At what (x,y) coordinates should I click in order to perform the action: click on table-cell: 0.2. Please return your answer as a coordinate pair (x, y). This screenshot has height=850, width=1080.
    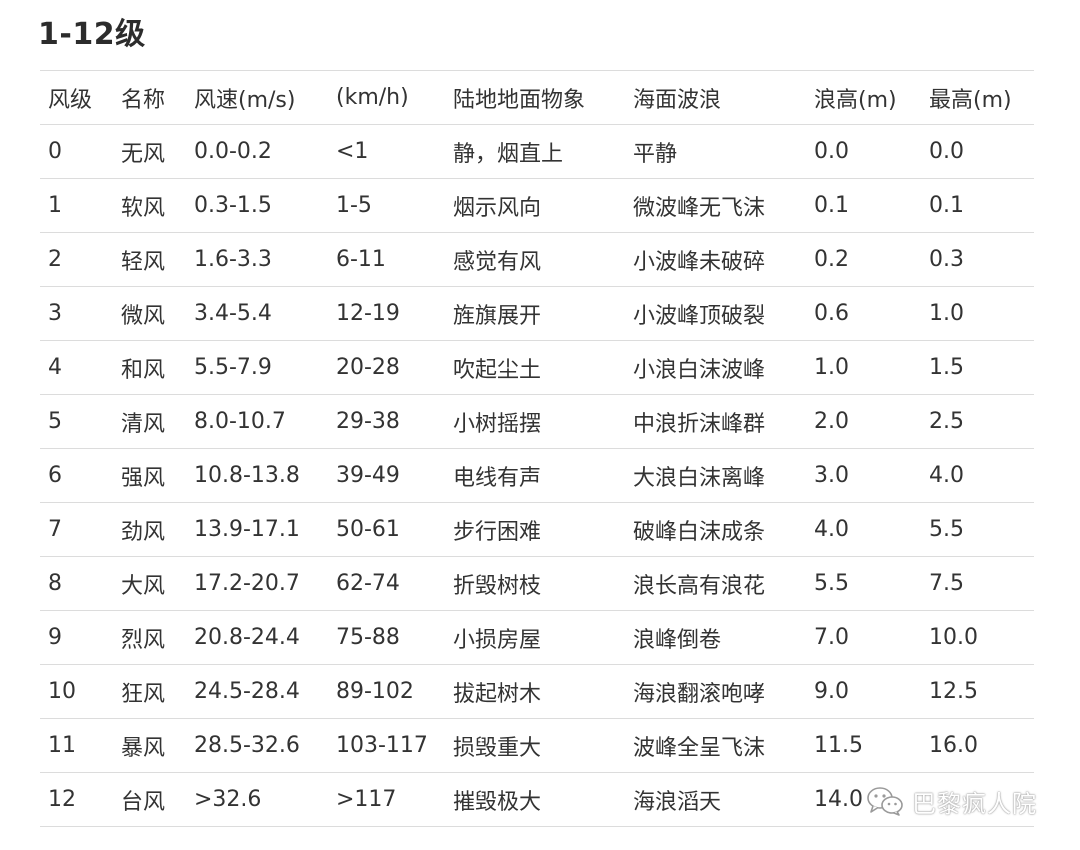
    Looking at the image, I should click on (863, 259).